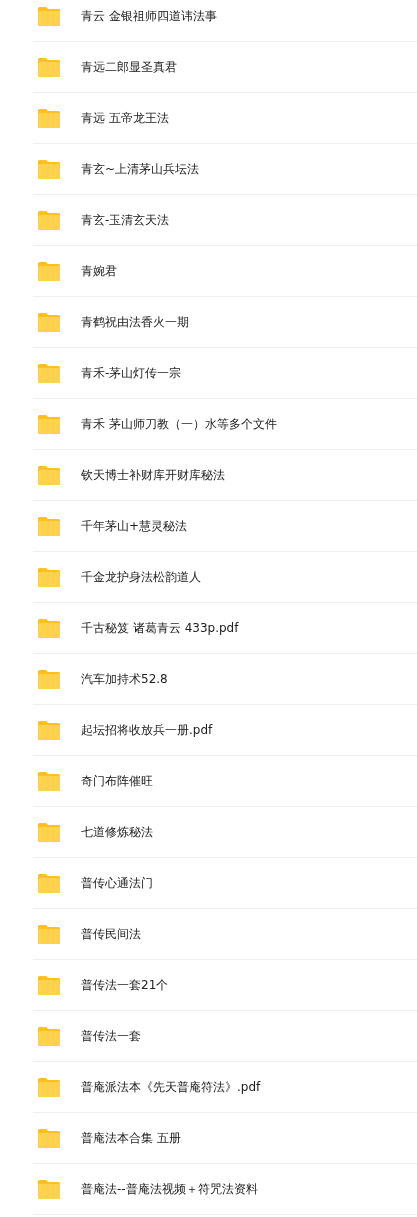  Describe the element at coordinates (129, 67) in the screenshot. I see `folder-name: 青远二郎显圣真君` at that location.